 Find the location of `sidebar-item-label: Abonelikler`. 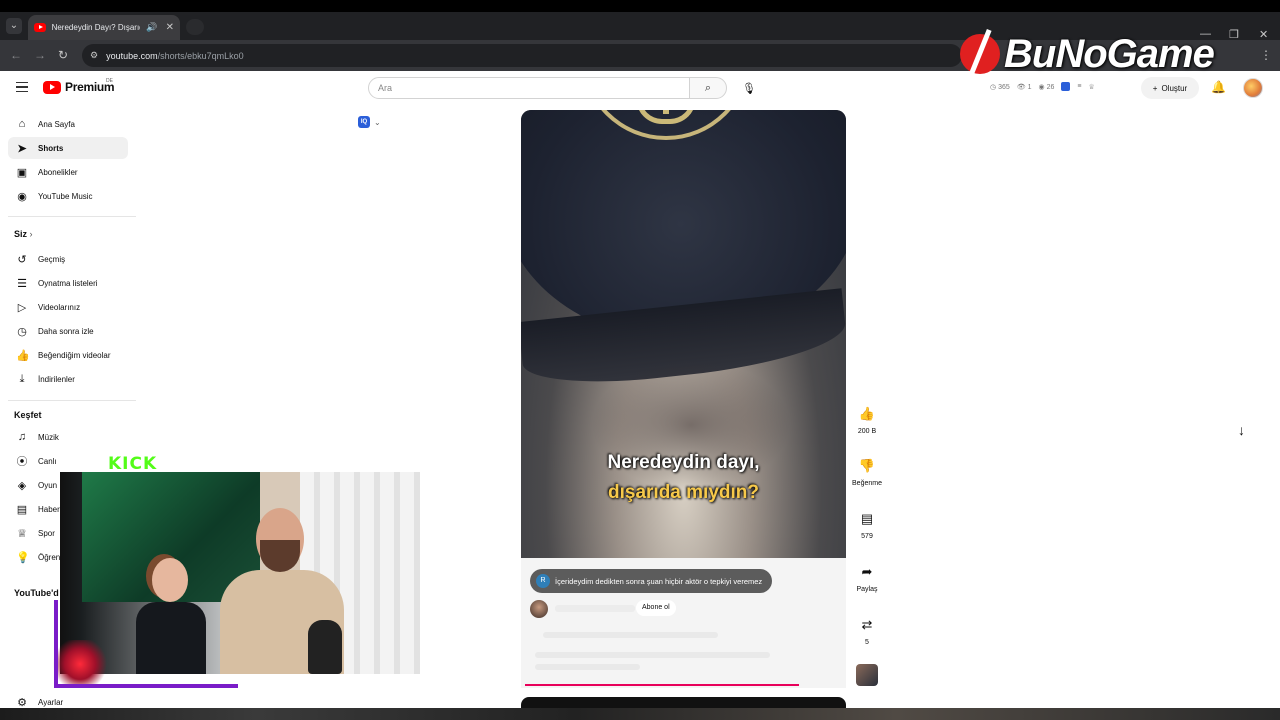

sidebar-item-label: Abonelikler is located at coordinates (58, 172).